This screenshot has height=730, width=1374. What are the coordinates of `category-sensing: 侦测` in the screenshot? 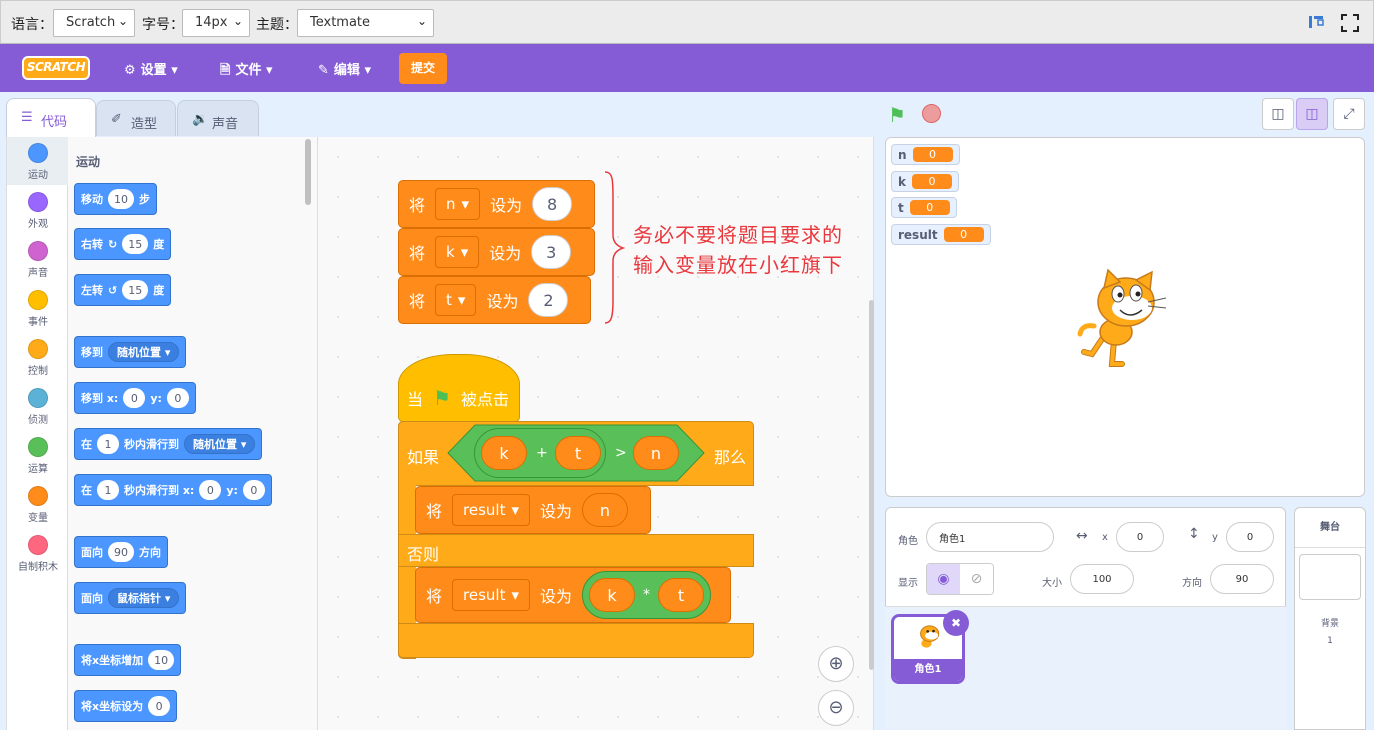 It's located at (38, 406).